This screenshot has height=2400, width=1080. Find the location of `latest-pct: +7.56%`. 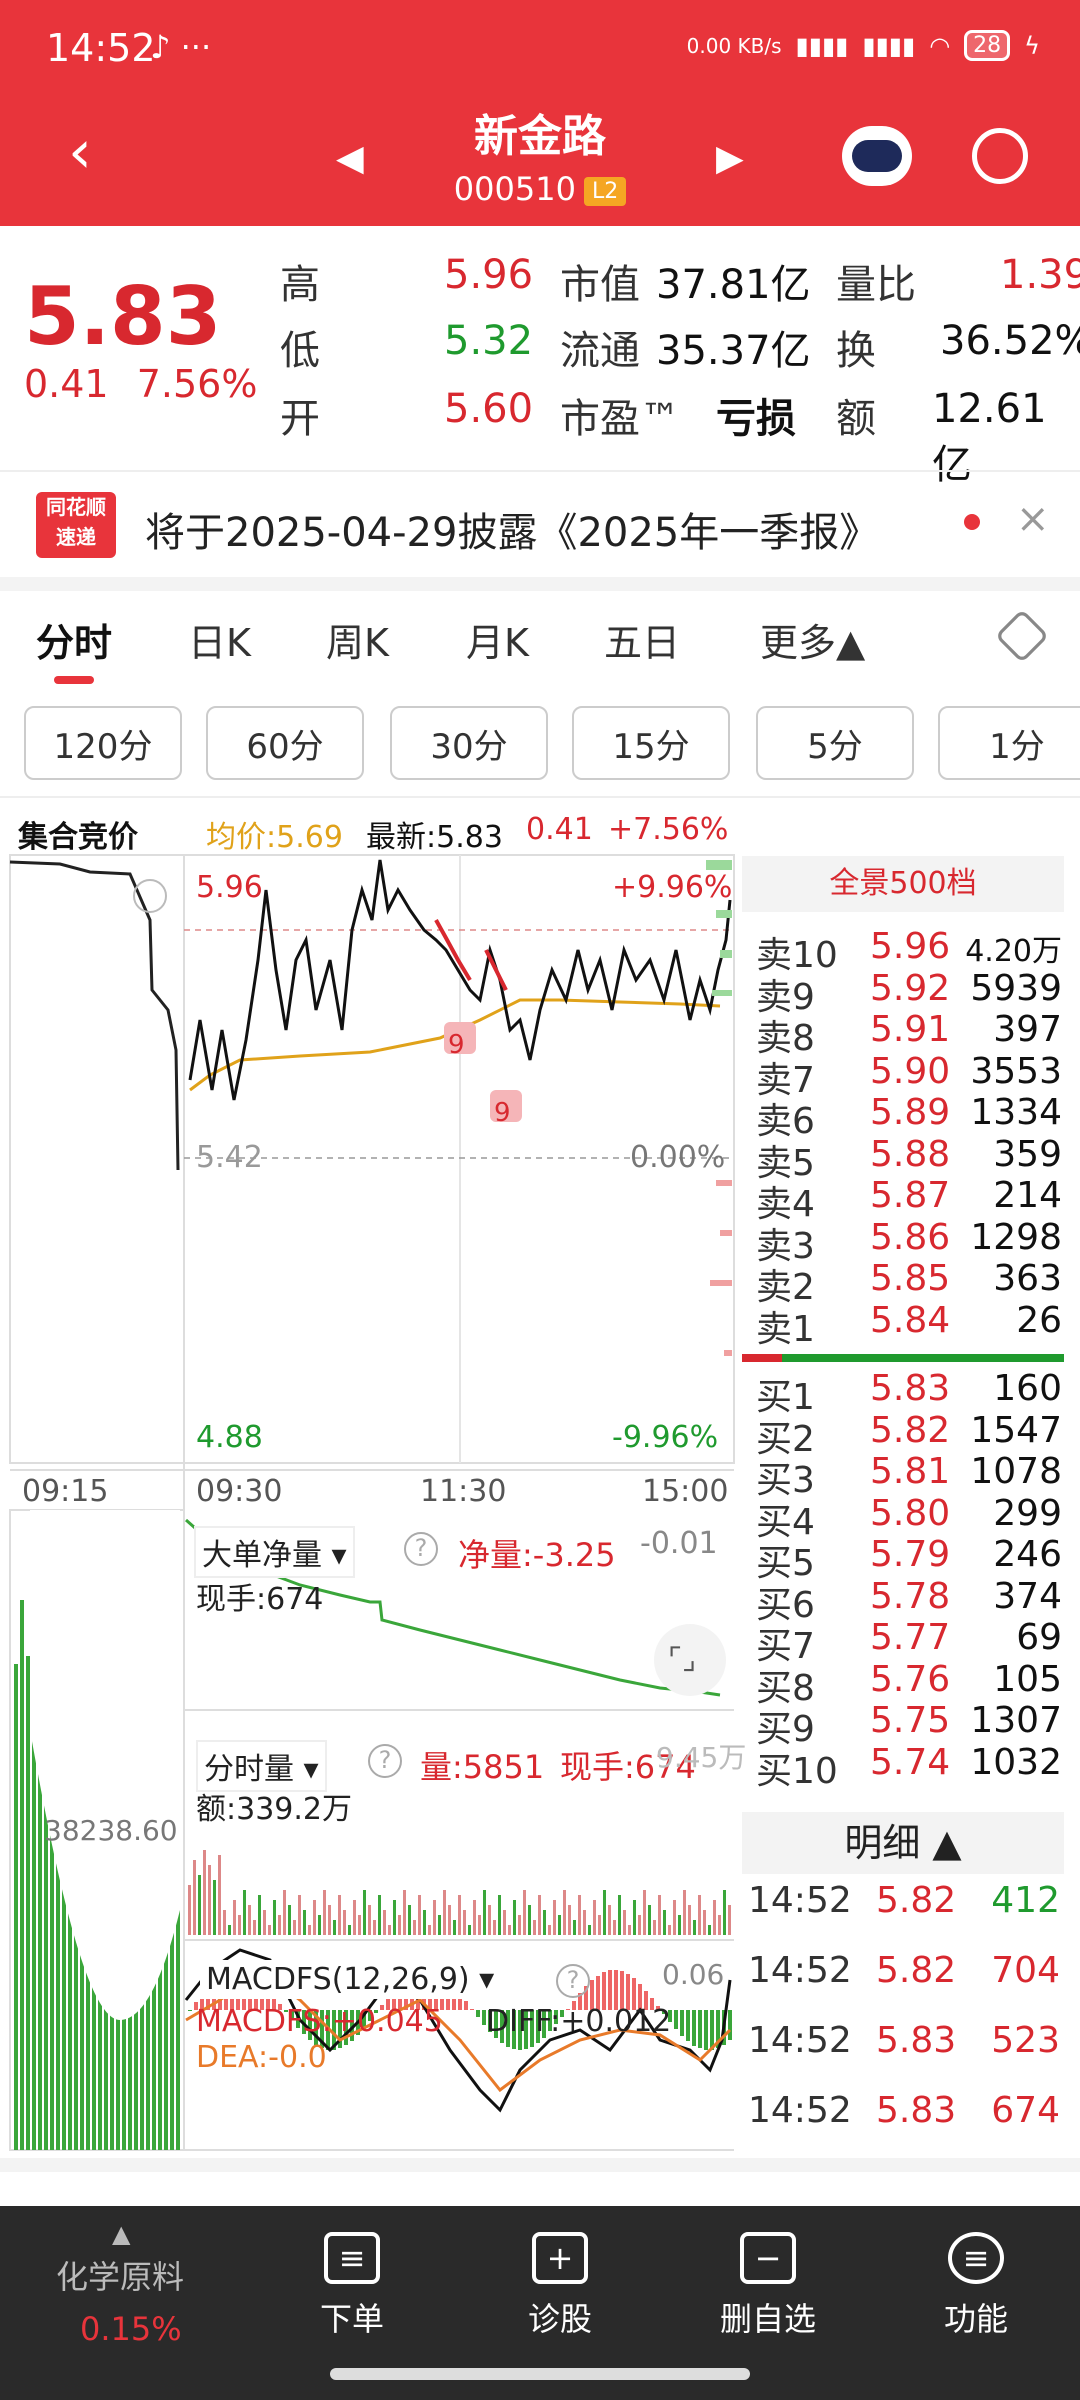

latest-pct: +7.56% is located at coordinates (668, 829).